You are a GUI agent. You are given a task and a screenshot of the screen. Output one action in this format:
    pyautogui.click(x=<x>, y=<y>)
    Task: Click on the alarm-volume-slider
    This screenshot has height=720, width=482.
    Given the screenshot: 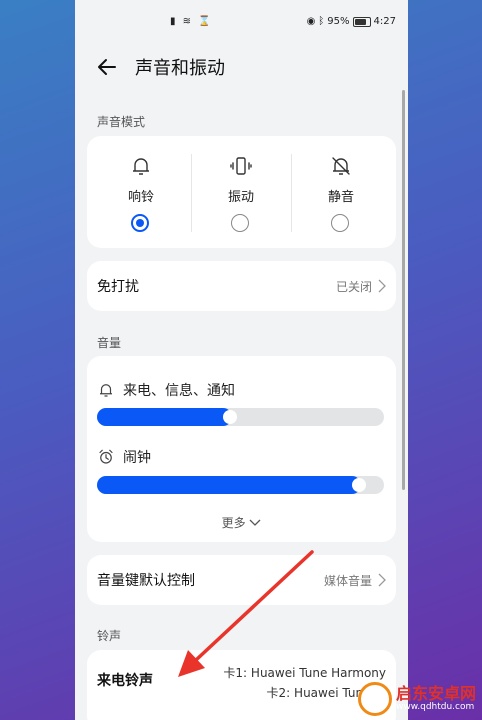 What is the action you would take?
    pyautogui.click(x=240, y=485)
    